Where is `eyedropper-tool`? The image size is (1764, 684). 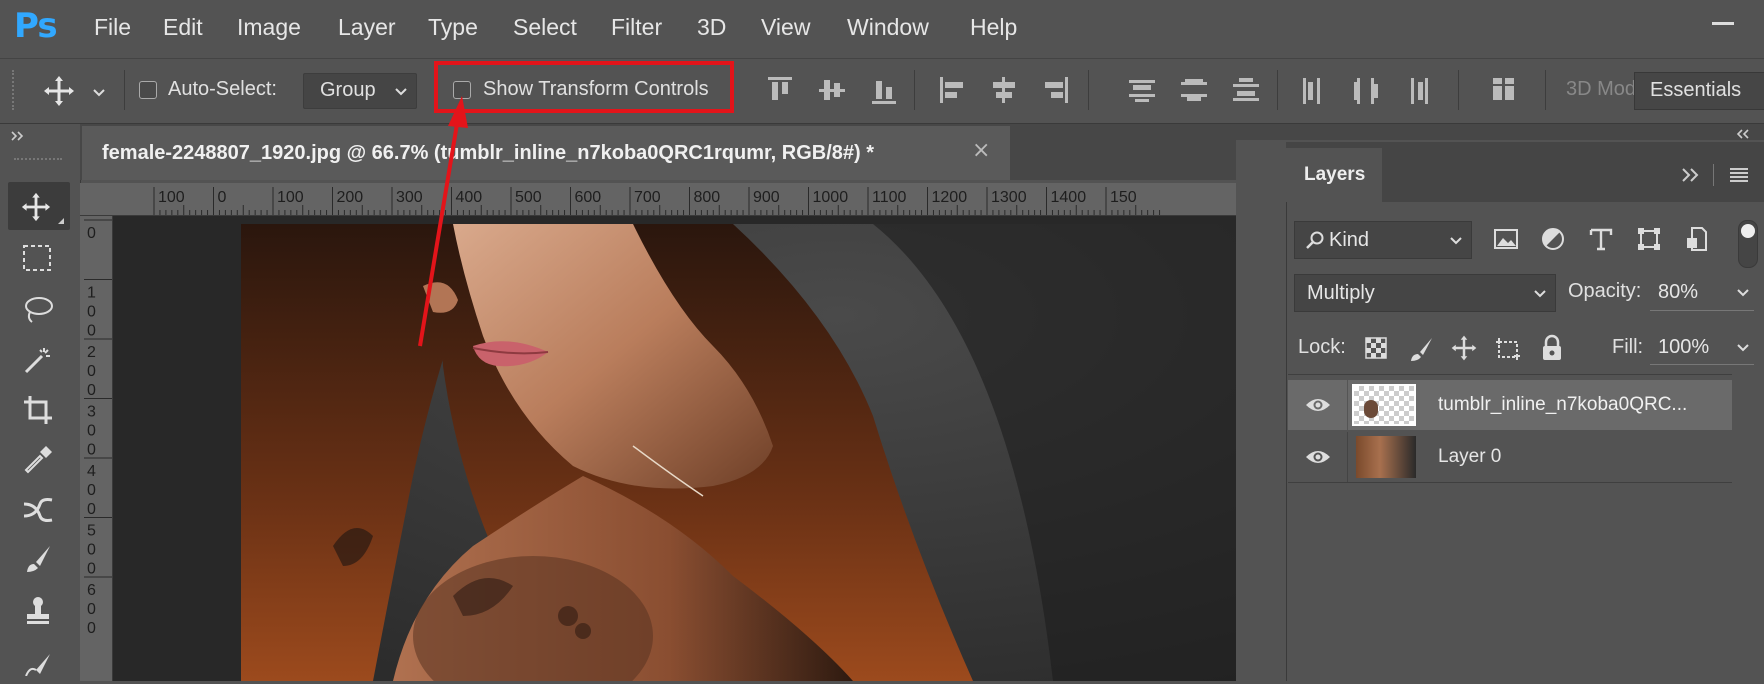 eyedropper-tool is located at coordinates (39, 460).